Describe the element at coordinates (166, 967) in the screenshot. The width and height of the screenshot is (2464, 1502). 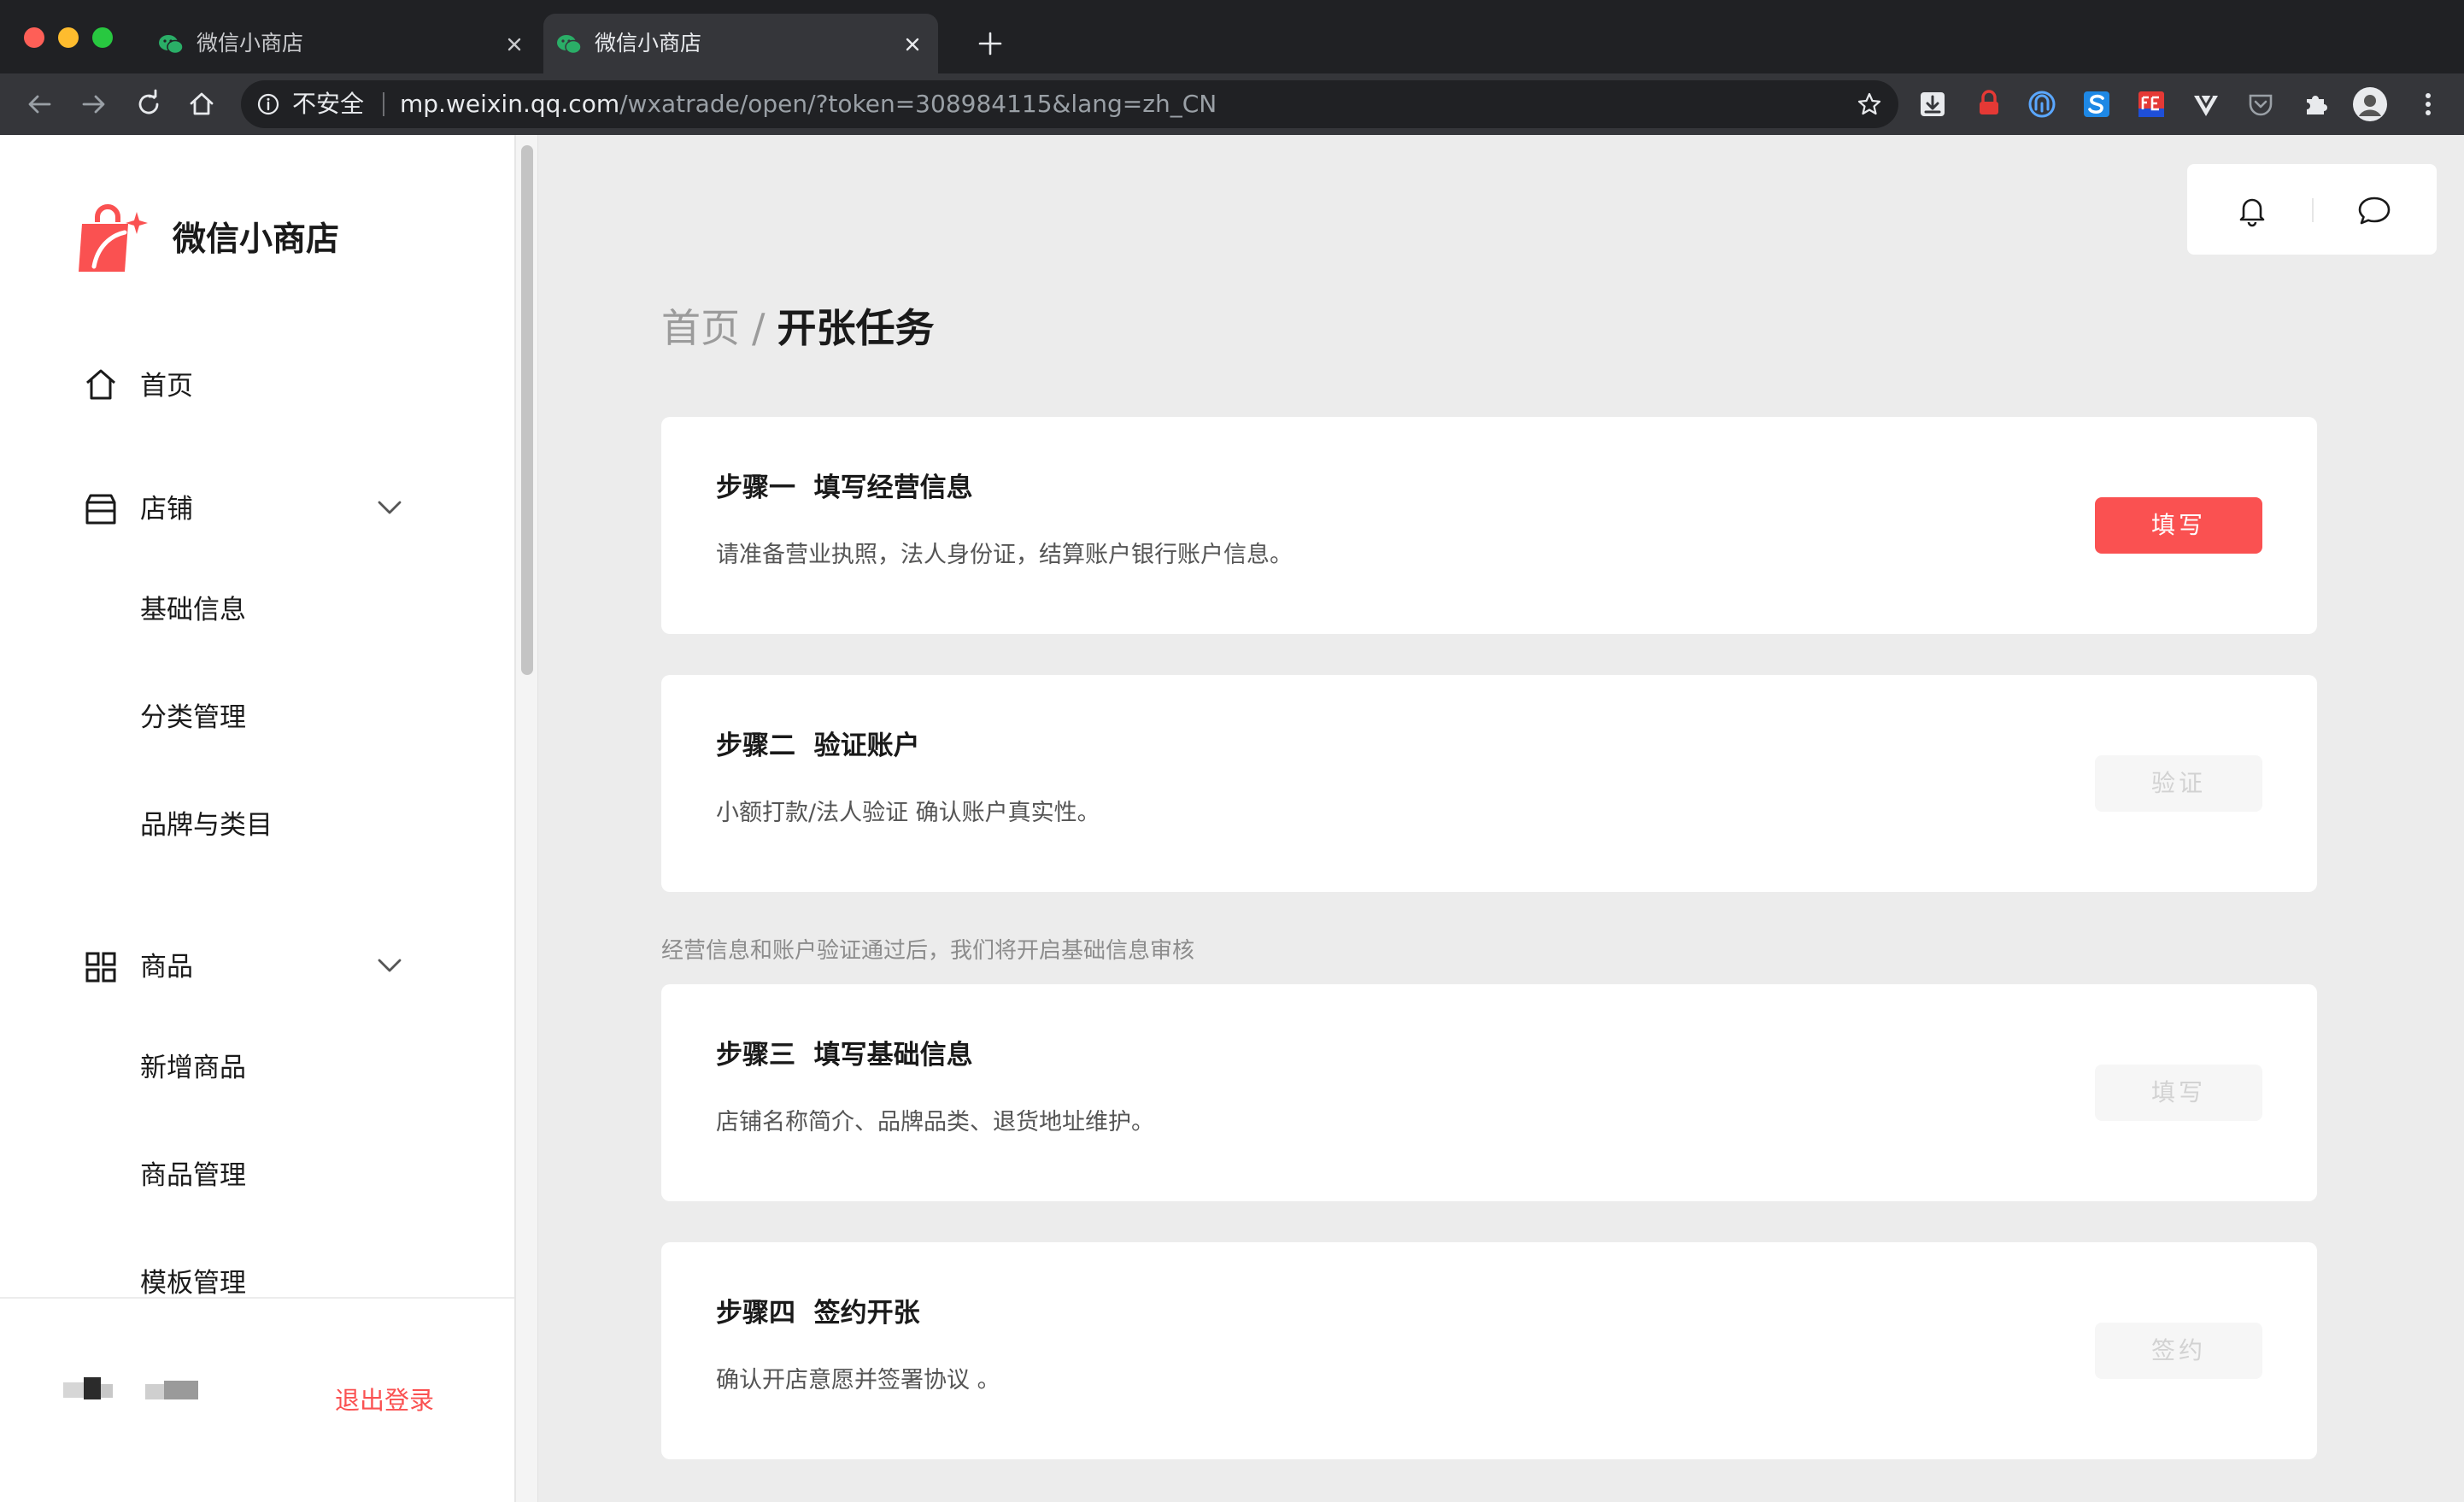
I see `sidebar-item-label: 商品` at that location.